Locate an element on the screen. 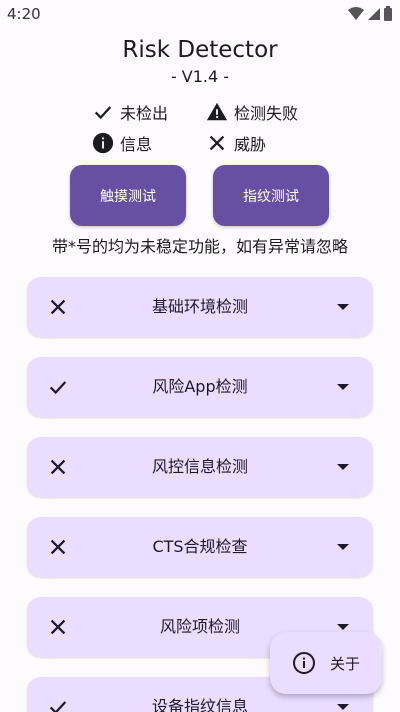 Image resolution: width=400 pixels, height=712 pixels. battery-icon is located at coordinates (388, 13).